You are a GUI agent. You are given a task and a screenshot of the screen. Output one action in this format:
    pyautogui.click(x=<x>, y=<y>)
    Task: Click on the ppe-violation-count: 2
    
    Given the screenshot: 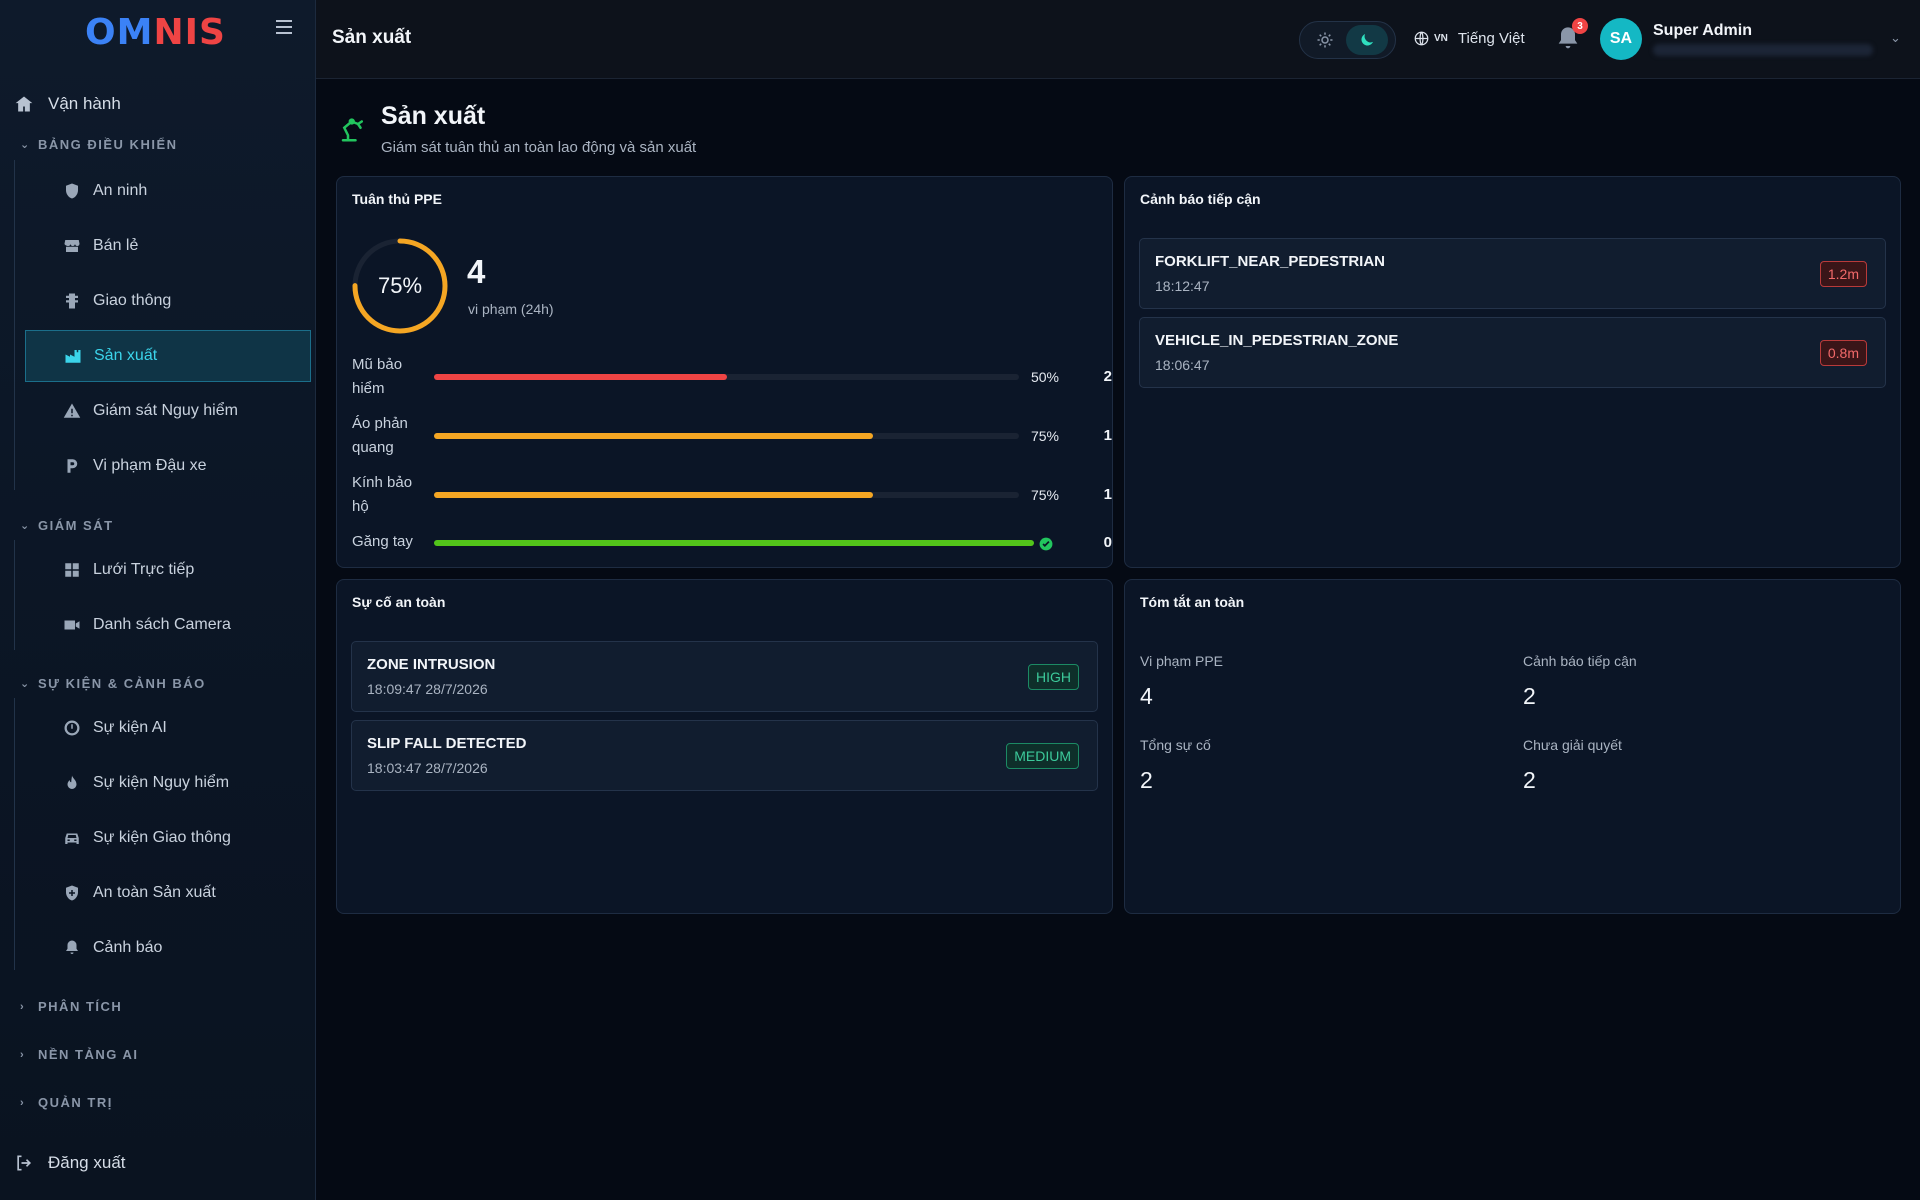 What is the action you would take?
    pyautogui.click(x=1107, y=376)
    